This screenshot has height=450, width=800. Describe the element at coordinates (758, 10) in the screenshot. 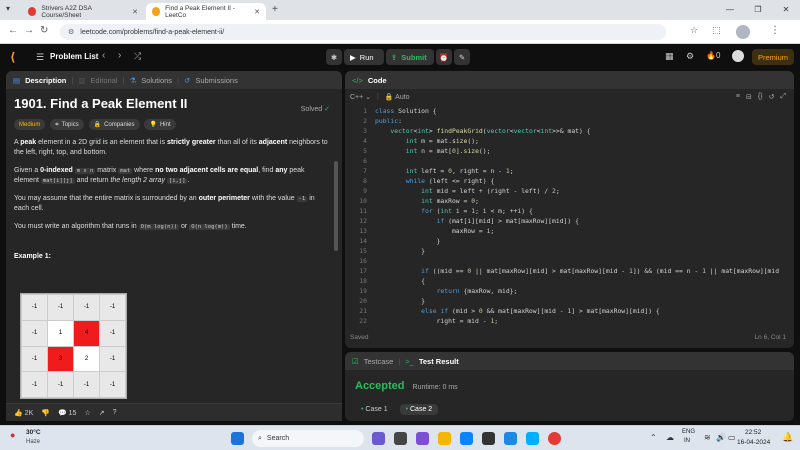

I see `maximize-button: ❐` at that location.